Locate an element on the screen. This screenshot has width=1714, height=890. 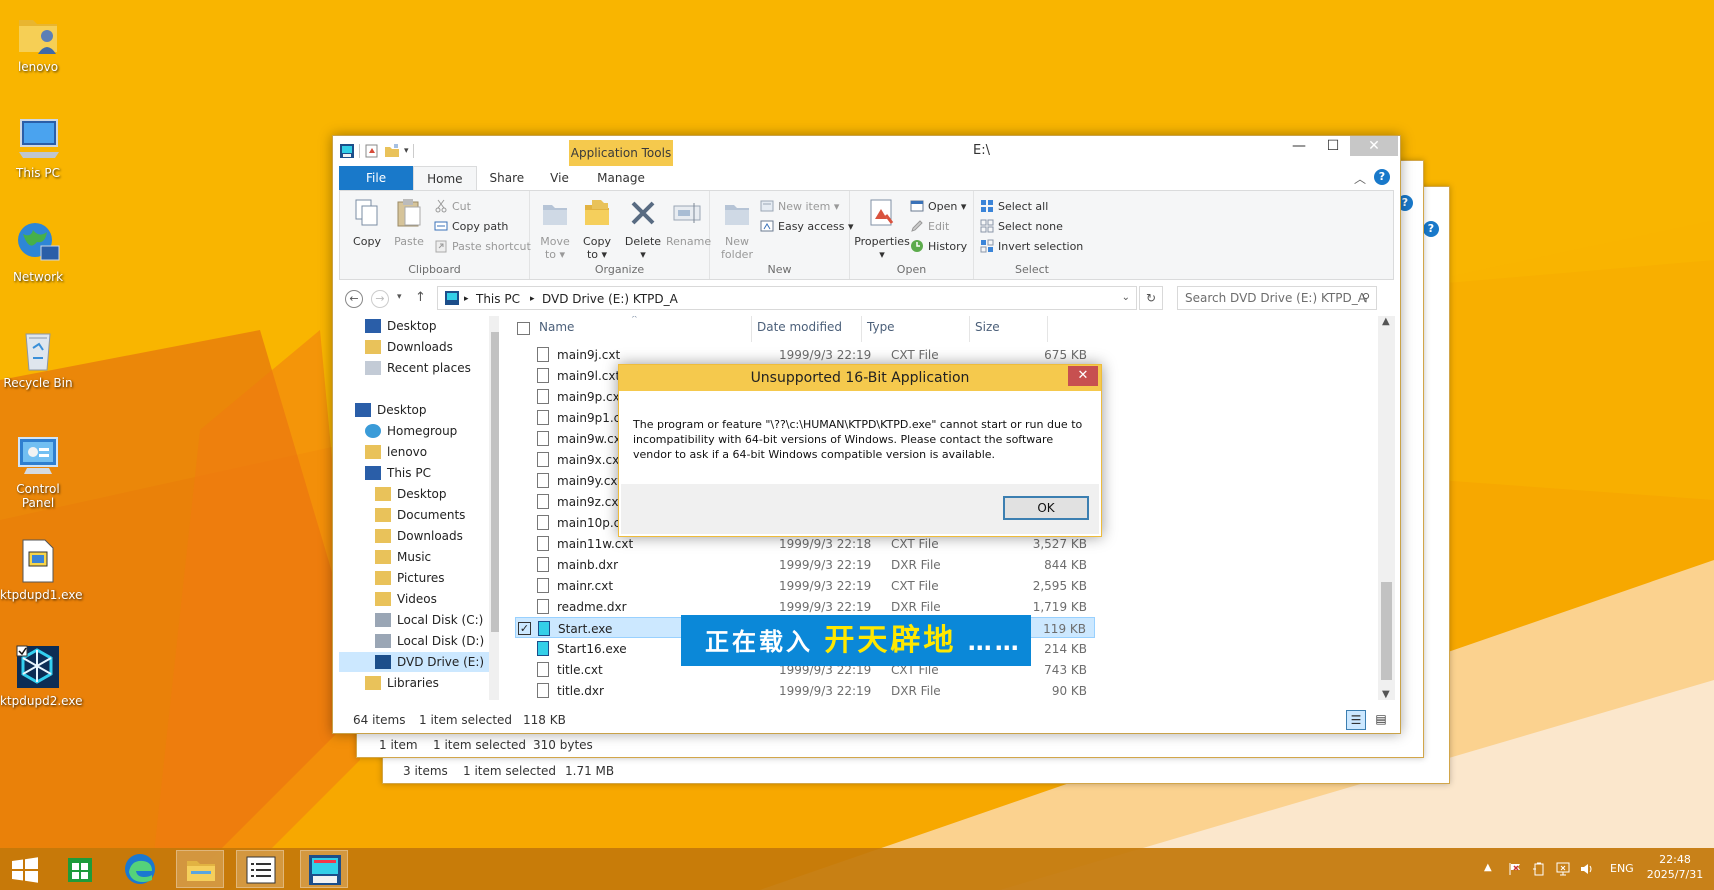
volume-speaker-icon is located at coordinates (1587, 869).